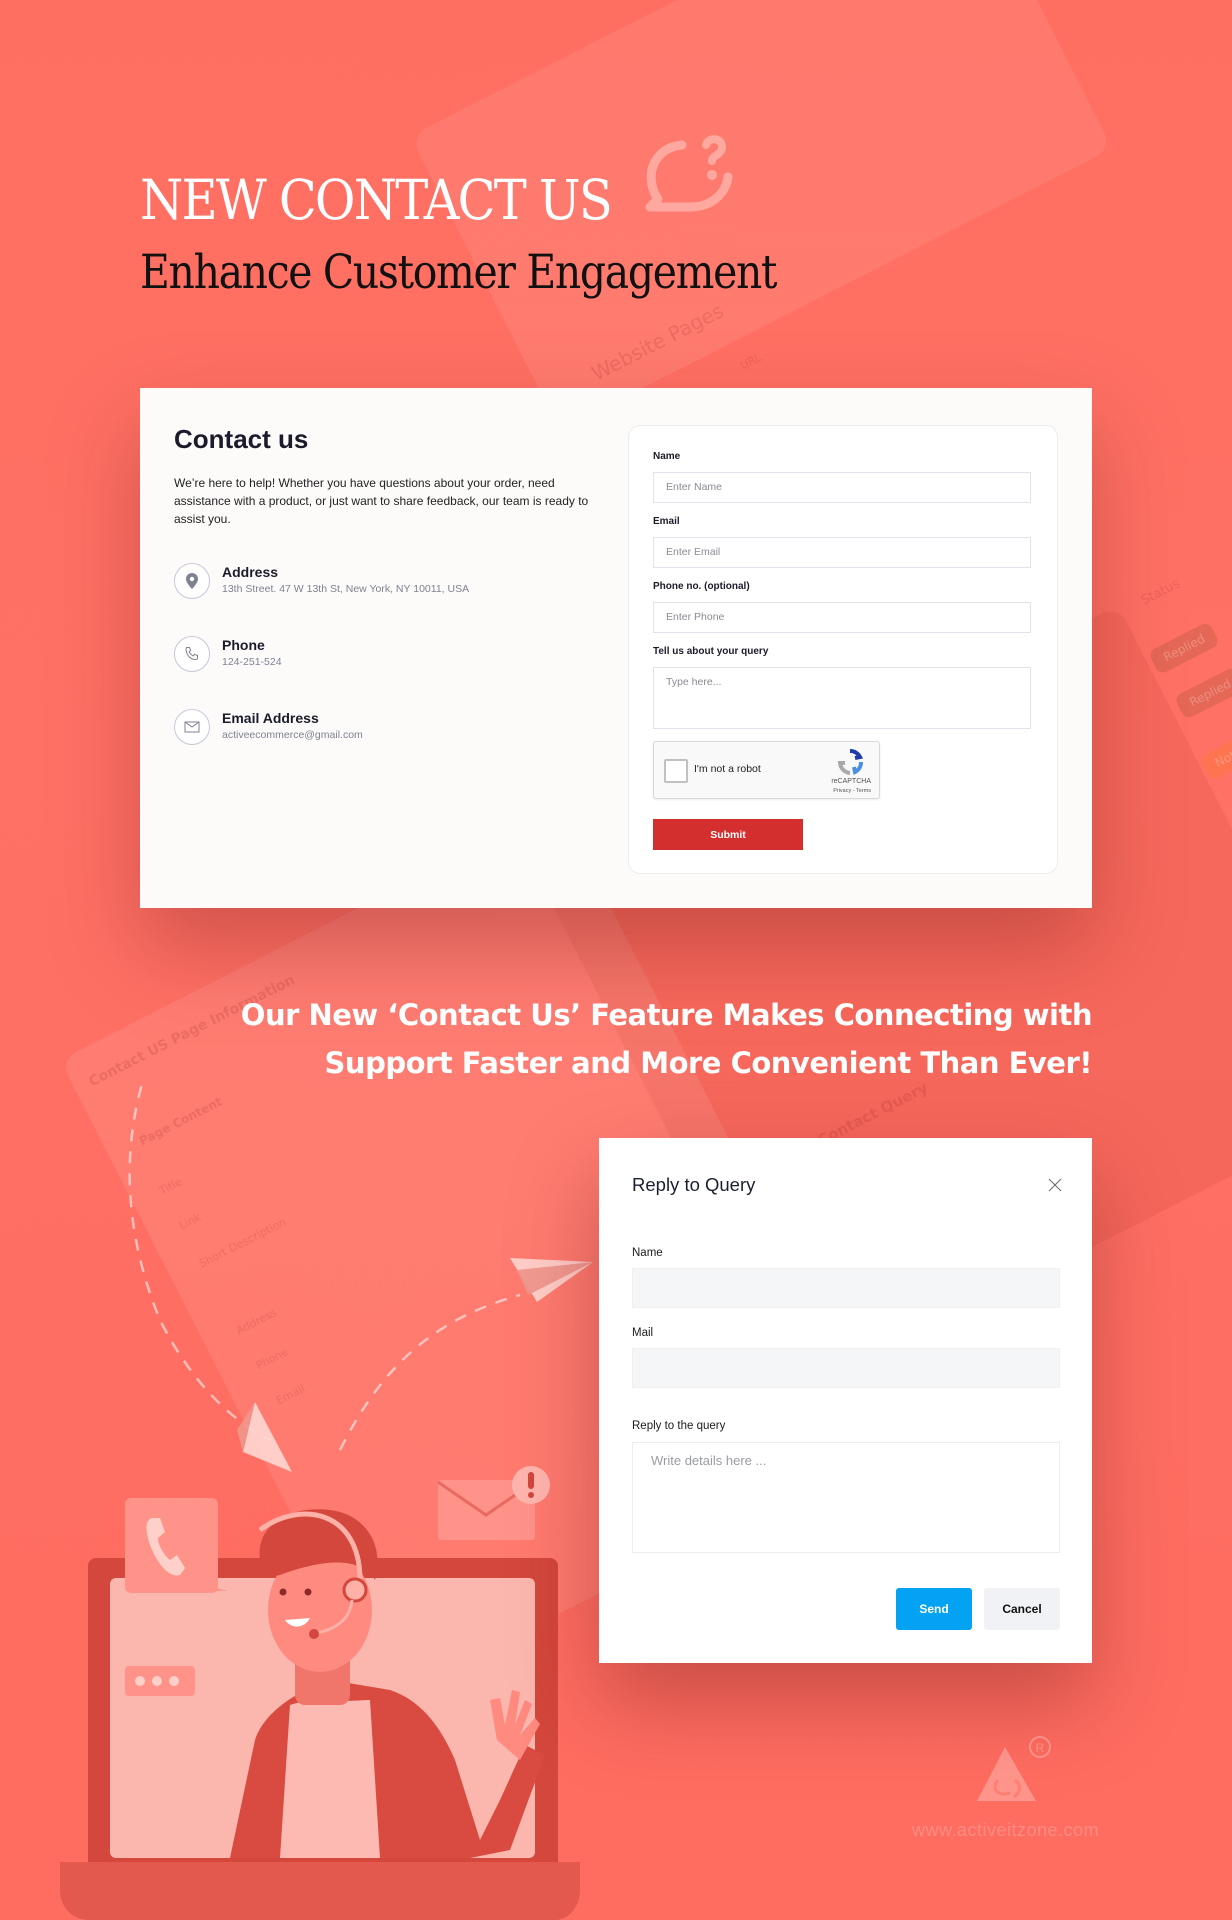 The height and width of the screenshot is (1920, 1232). Describe the element at coordinates (689, 173) in the screenshot. I see `chat-question-icon` at that location.